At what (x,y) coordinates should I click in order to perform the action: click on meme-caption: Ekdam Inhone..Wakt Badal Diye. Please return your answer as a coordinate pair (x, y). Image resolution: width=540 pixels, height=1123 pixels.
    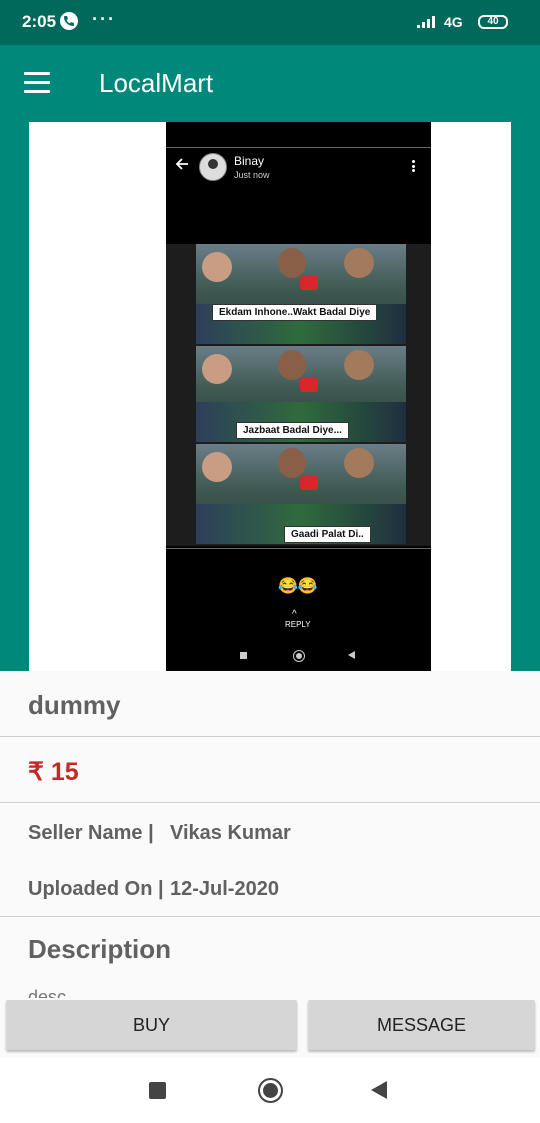
    Looking at the image, I should click on (295, 312).